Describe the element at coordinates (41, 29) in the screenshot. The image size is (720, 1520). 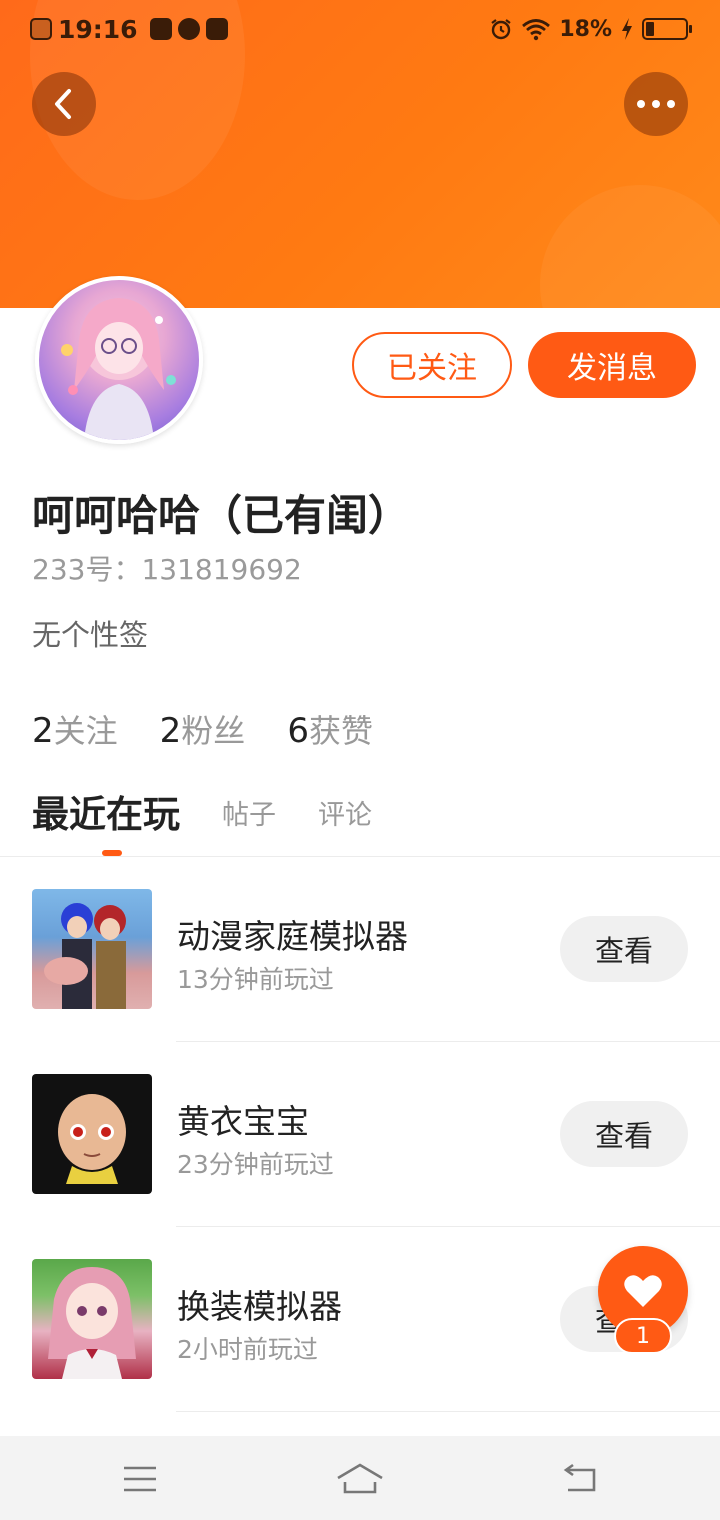
I see `sim-off-icon` at that location.